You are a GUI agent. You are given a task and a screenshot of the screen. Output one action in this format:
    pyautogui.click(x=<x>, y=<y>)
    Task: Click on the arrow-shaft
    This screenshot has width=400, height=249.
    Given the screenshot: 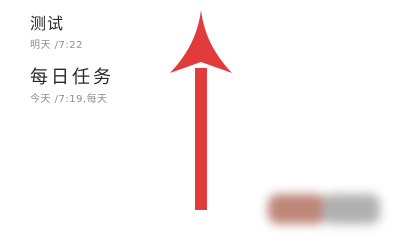 What is the action you would take?
    pyautogui.click(x=201, y=139)
    